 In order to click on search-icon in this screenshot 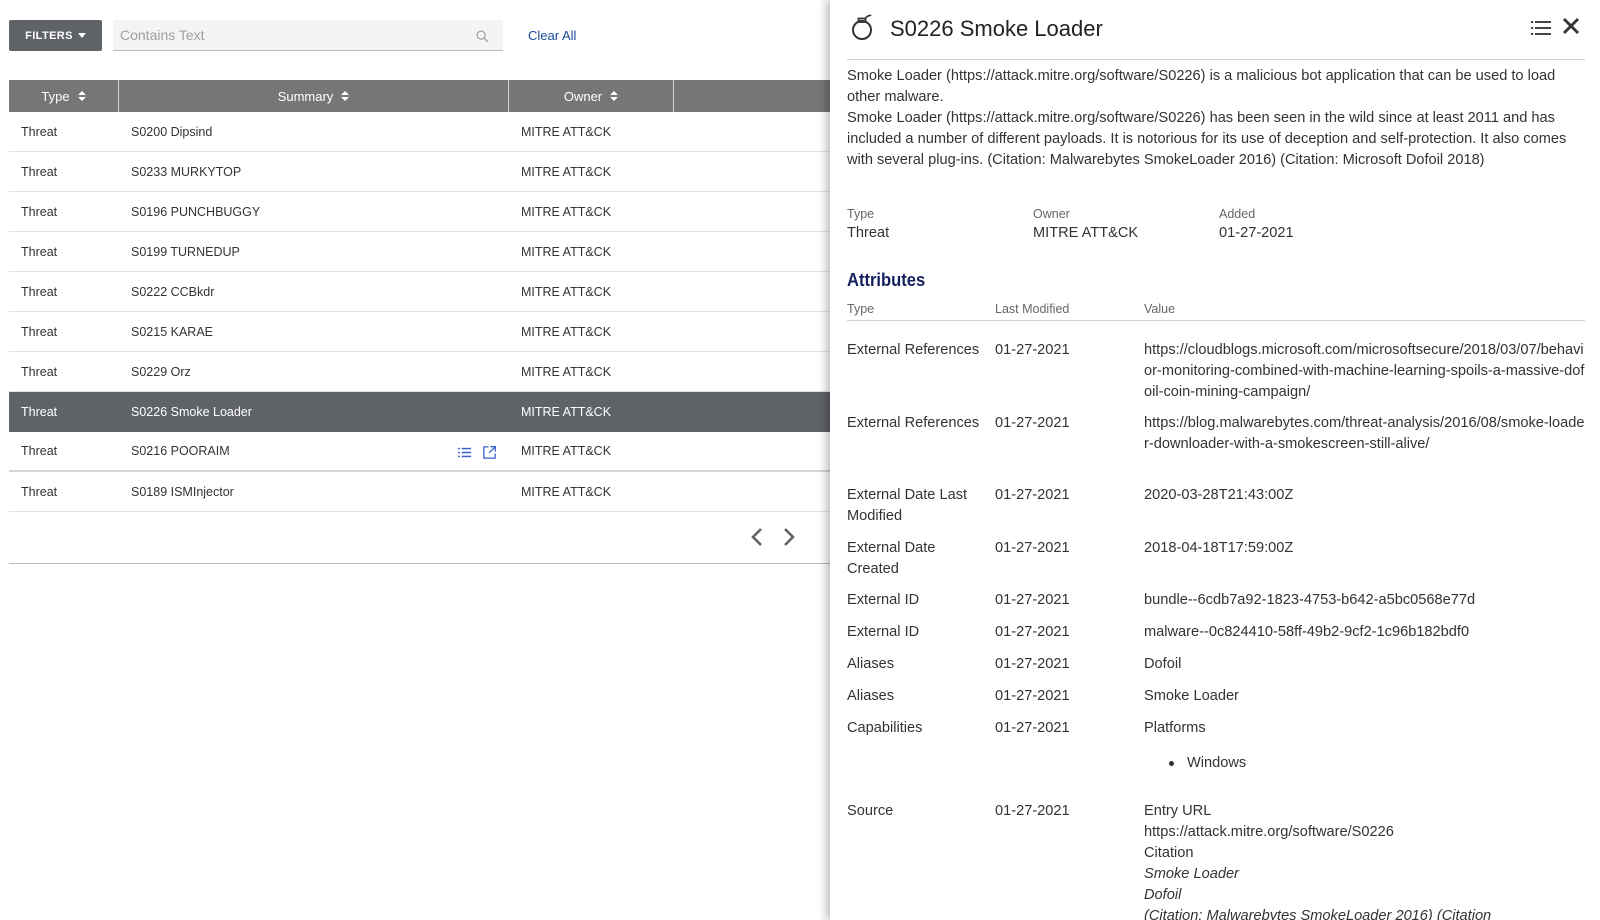, I will do `click(482, 36)`.